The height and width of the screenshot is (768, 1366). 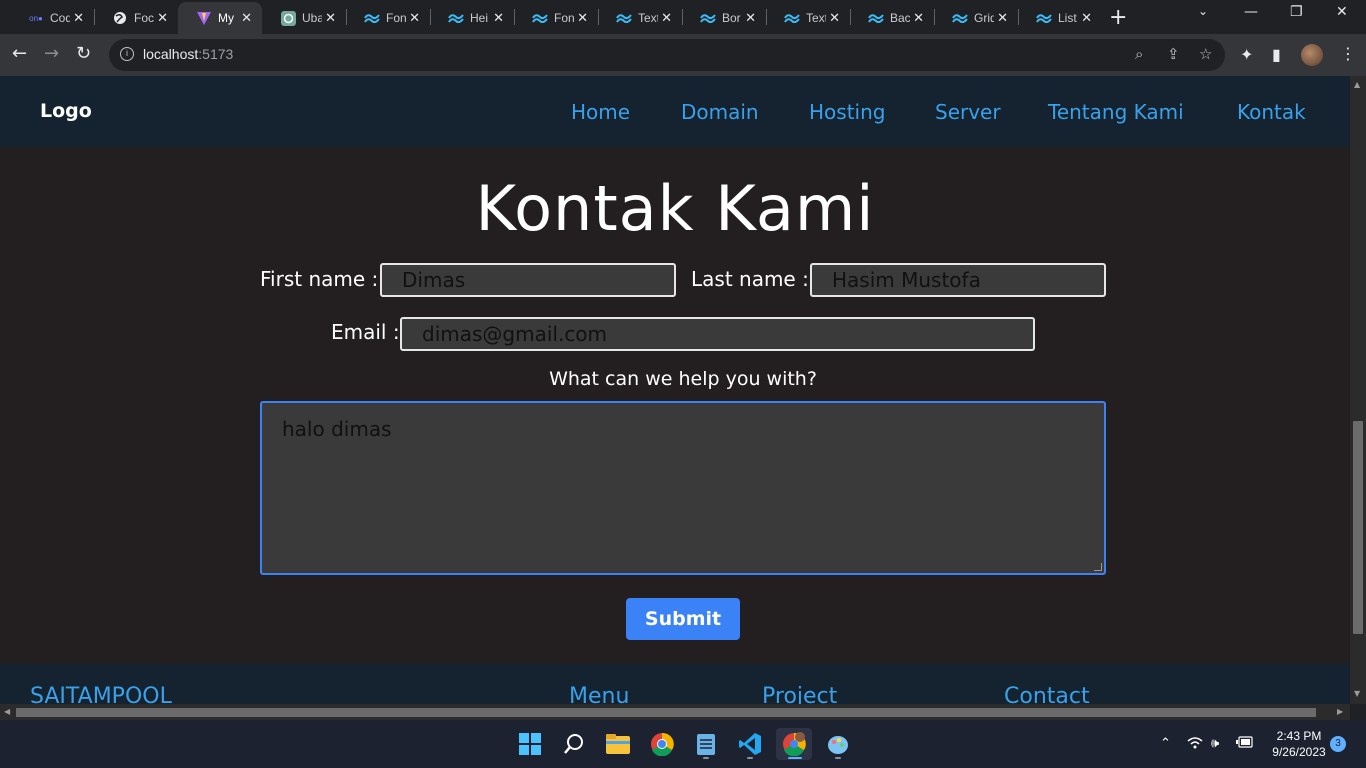 What do you see at coordinates (847, 112) in the screenshot?
I see `nav-hosting: Hosting` at bounding box center [847, 112].